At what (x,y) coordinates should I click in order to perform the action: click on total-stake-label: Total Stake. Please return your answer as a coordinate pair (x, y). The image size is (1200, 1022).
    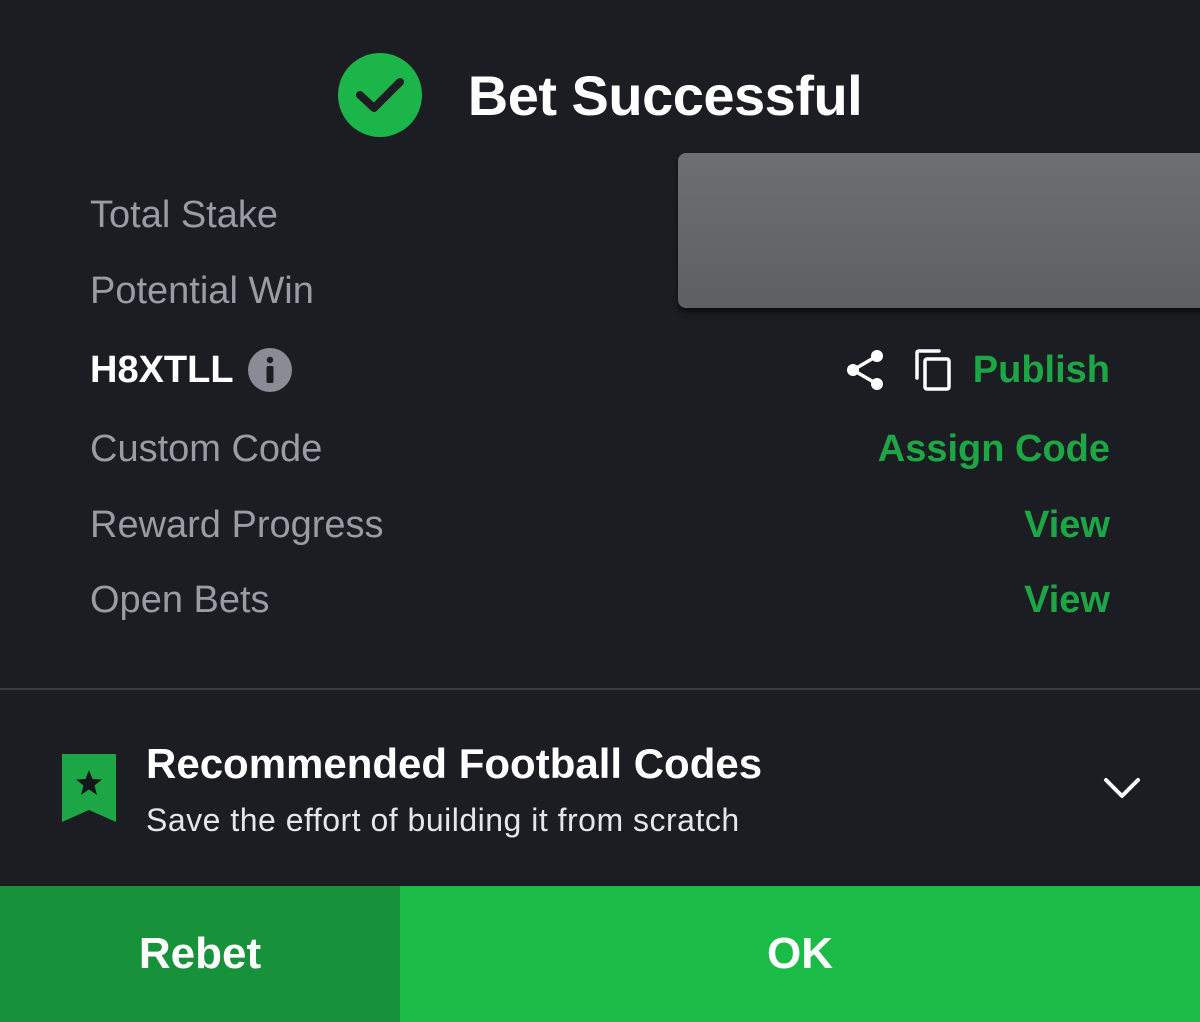
    Looking at the image, I should click on (184, 214).